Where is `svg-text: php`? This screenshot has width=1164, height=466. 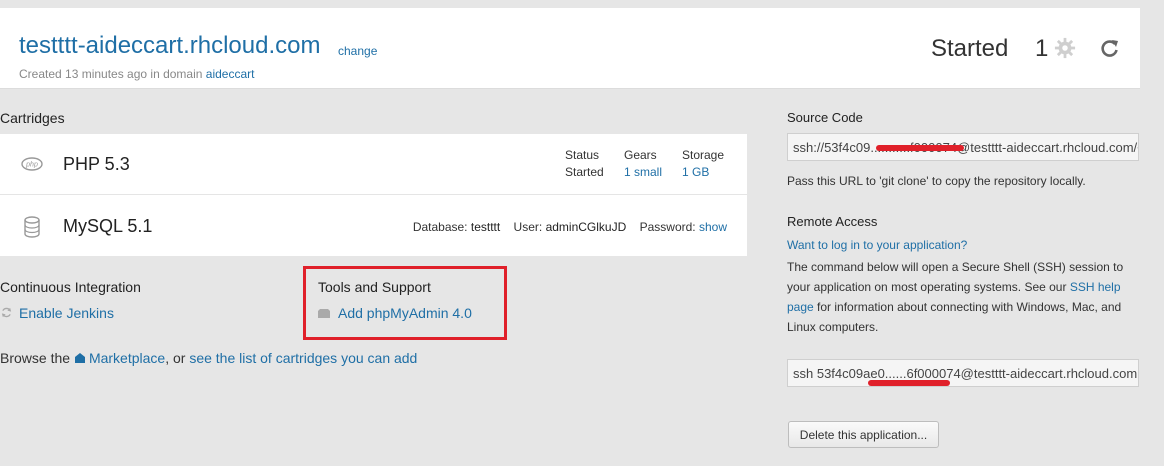 svg-text: php is located at coordinates (31, 165).